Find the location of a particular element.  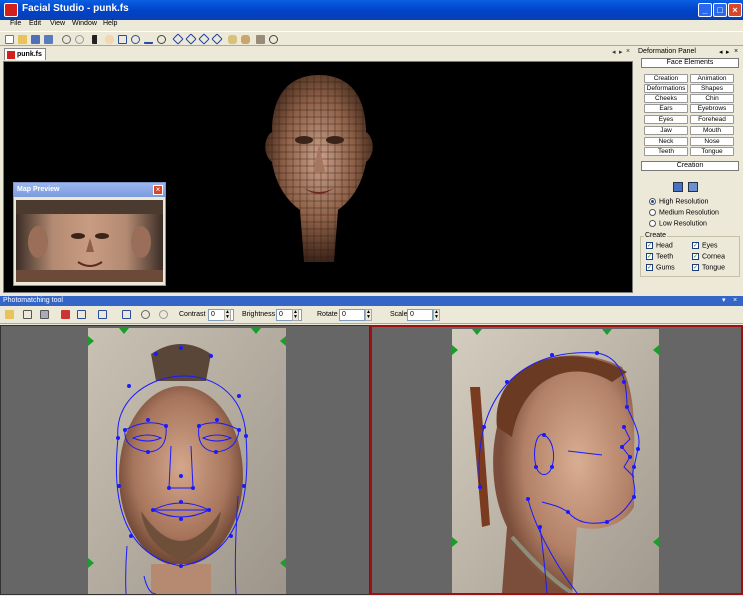

tab-scroll-right-icon: ▸ is located at coordinates (621, 52).